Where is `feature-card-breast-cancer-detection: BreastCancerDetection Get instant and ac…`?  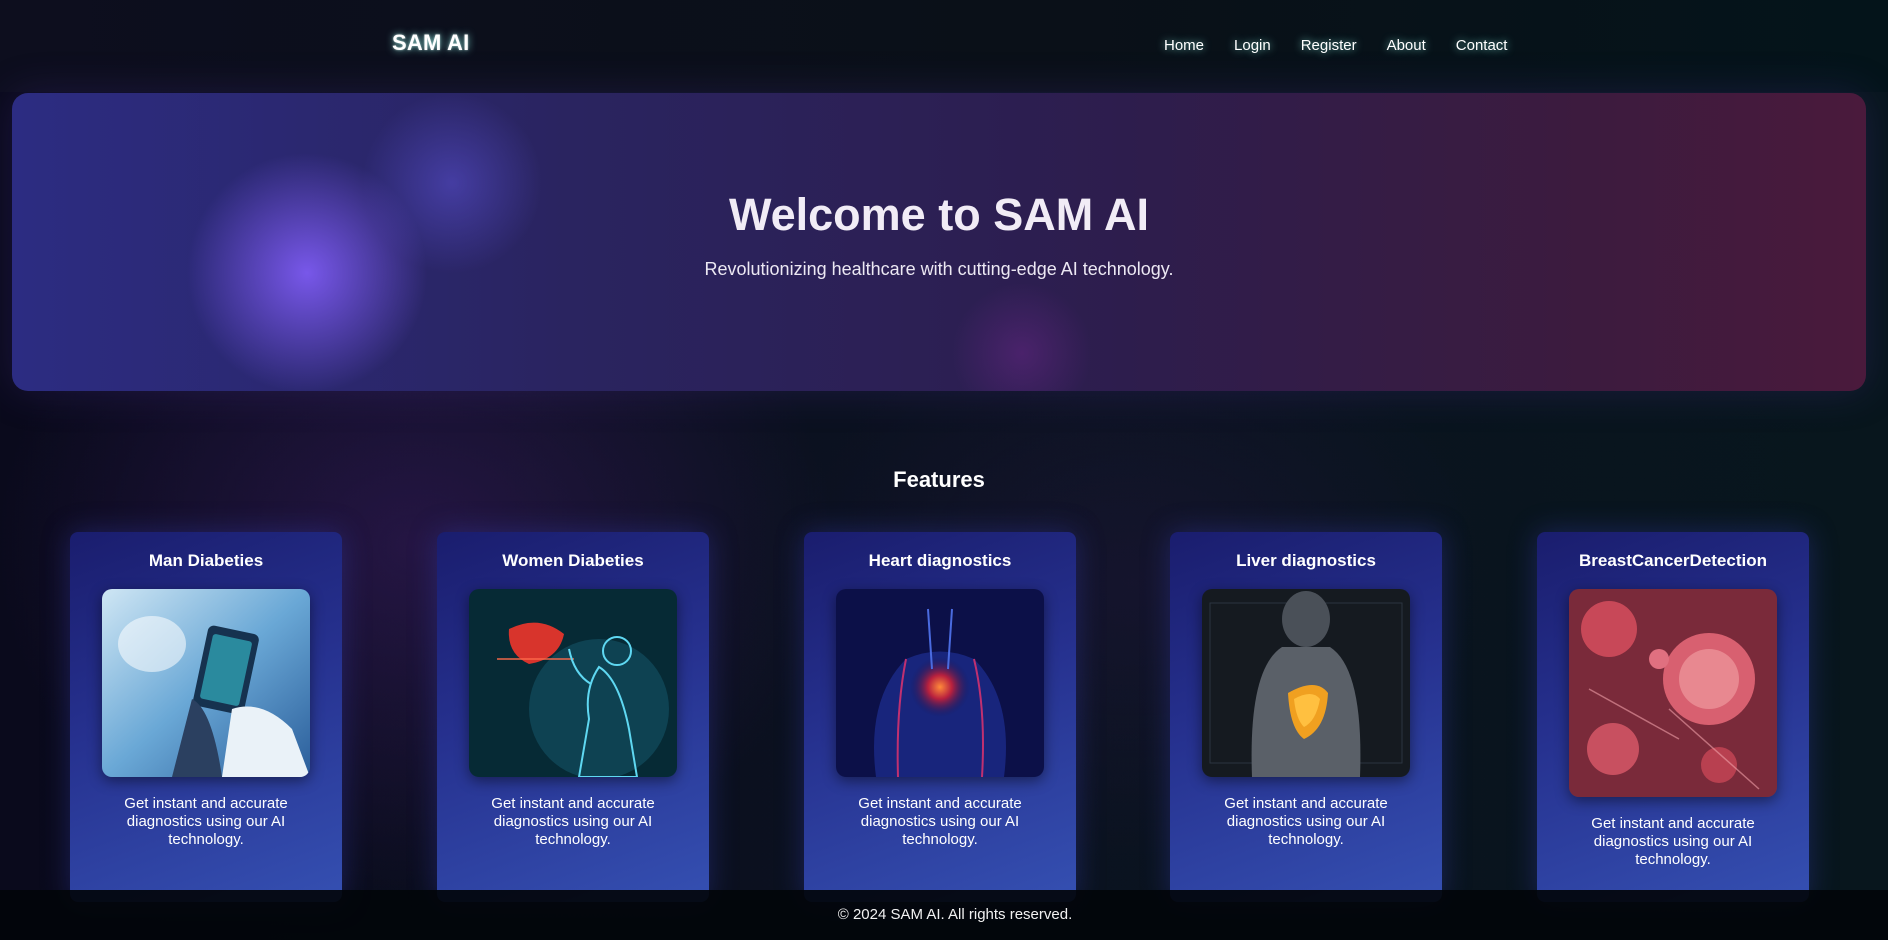 feature-card-breast-cancer-detection: BreastCancerDetection Get instant and ac… is located at coordinates (1673, 717).